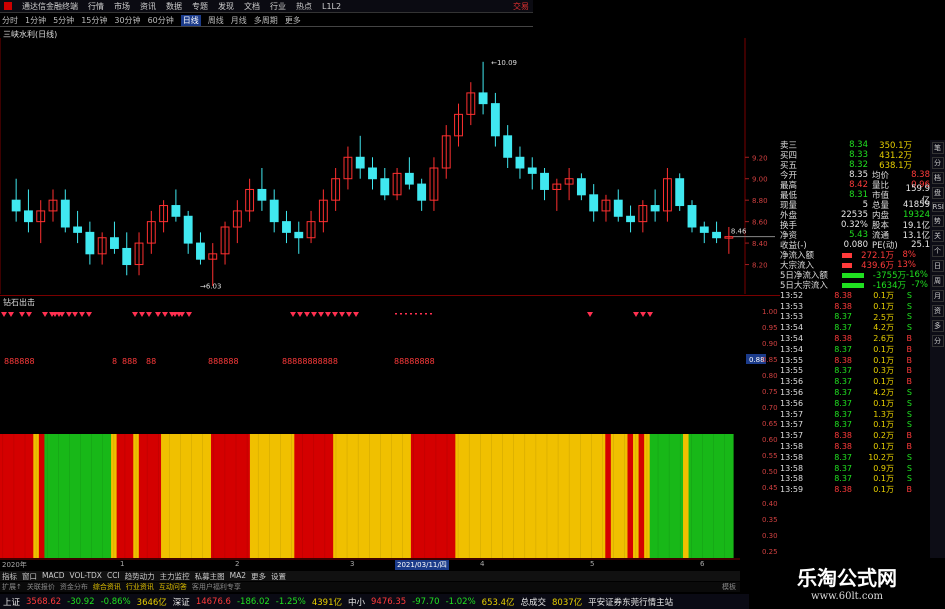 This screenshot has height=609, width=945. I want to click on toolbar-button: 个, so click(937, 251).